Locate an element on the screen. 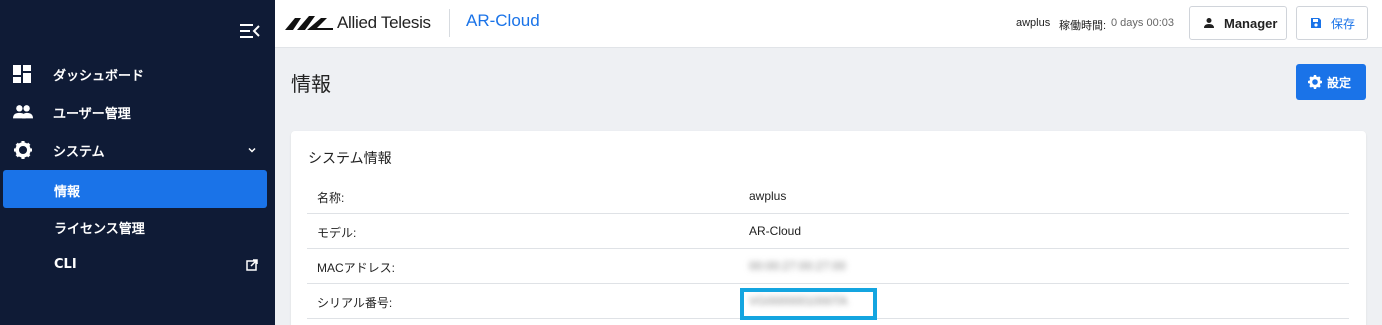  row-key: モデル: is located at coordinates (337, 233).